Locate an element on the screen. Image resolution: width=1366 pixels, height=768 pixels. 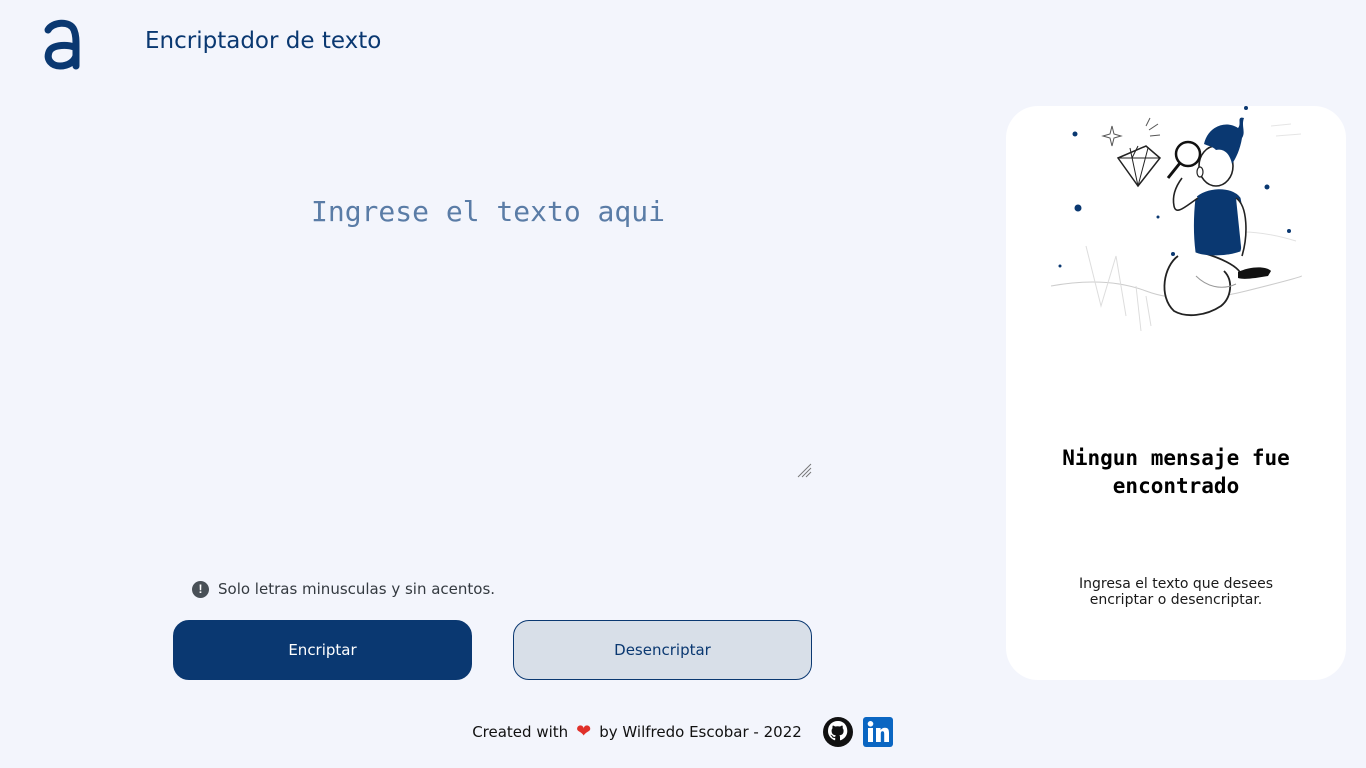
github-icon is located at coordinates (838, 732).